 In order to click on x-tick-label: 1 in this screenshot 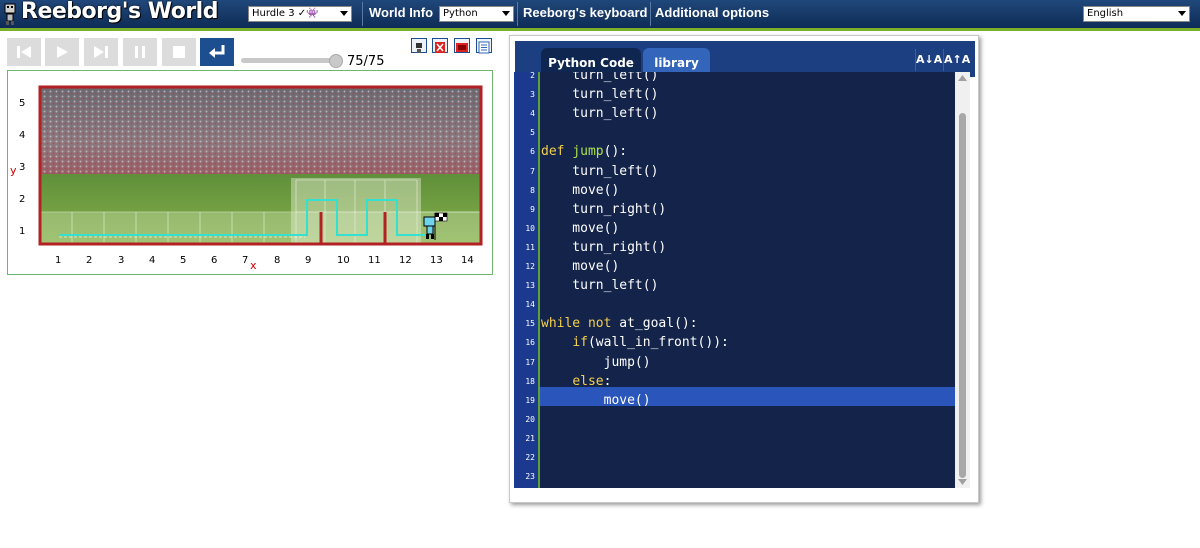, I will do `click(58, 260)`.